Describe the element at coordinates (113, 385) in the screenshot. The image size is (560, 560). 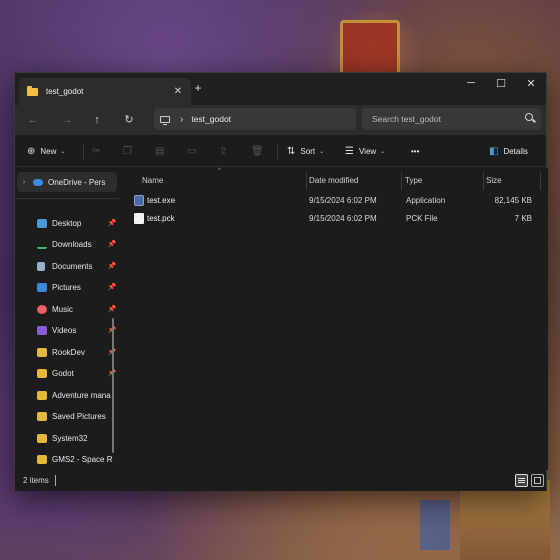
I see `sidebar-scrollbar` at that location.